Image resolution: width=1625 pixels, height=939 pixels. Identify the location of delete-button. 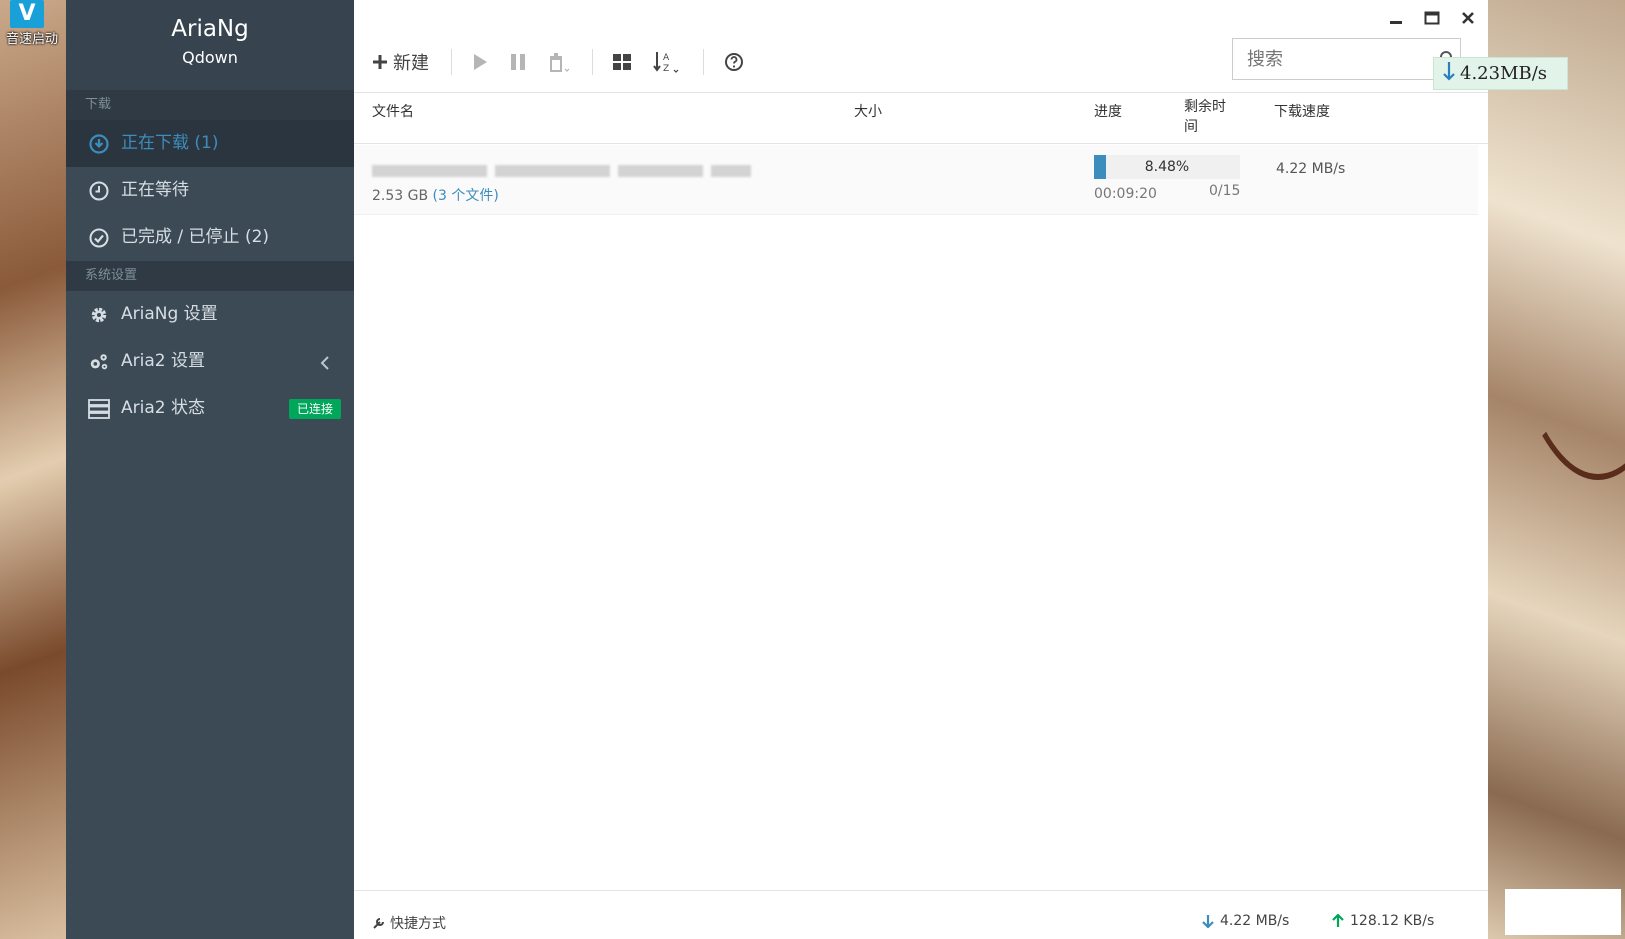
(559, 62).